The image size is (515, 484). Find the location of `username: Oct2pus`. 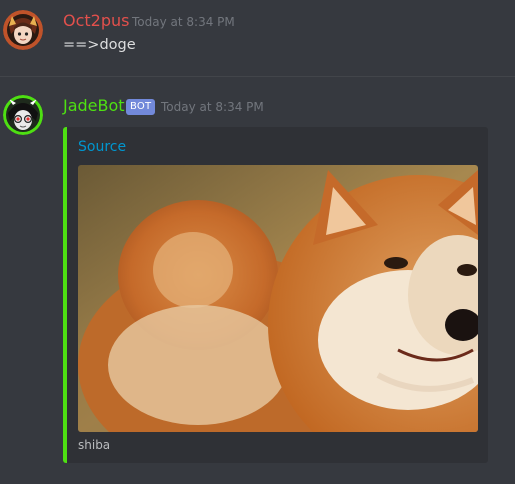

username: Oct2pus is located at coordinates (96, 21).